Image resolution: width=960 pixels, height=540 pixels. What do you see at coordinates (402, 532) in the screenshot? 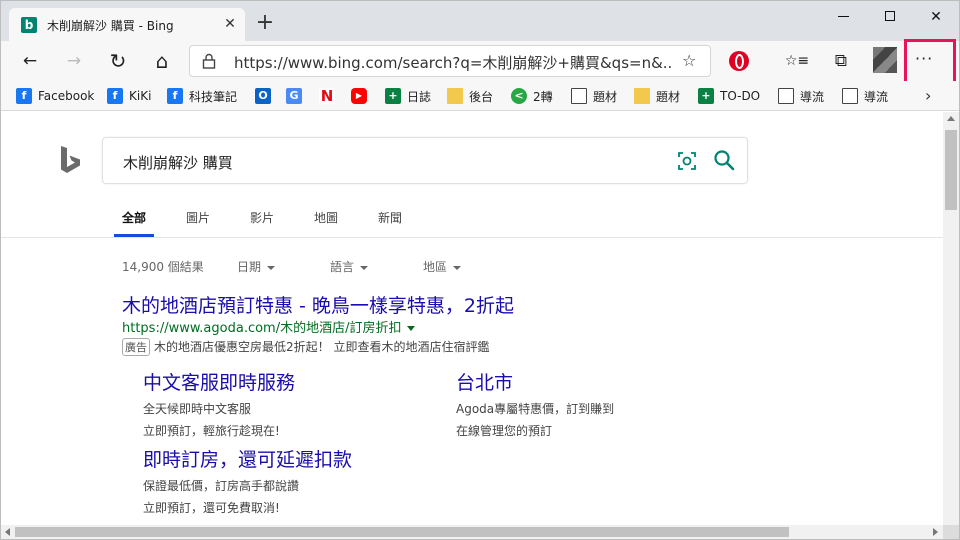
I see `horizontal-scroll-thumb` at bounding box center [402, 532].